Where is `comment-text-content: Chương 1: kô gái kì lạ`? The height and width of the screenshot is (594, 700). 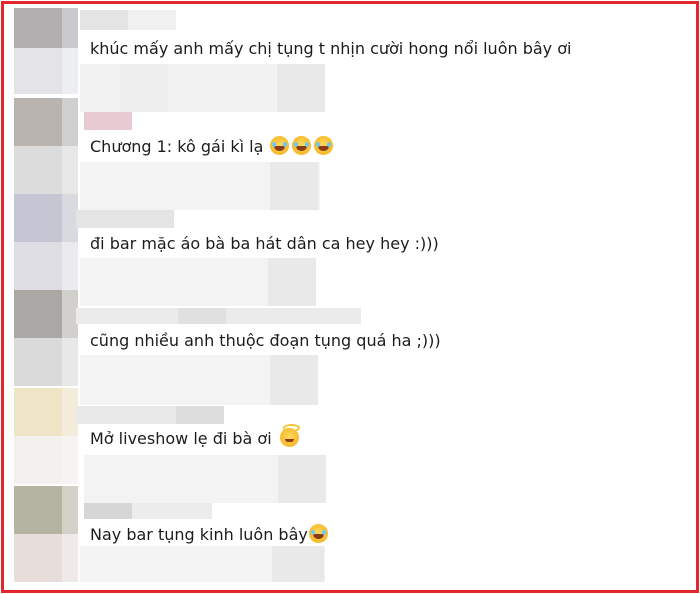 comment-text-content: Chương 1: kô gái kì lạ is located at coordinates (177, 146).